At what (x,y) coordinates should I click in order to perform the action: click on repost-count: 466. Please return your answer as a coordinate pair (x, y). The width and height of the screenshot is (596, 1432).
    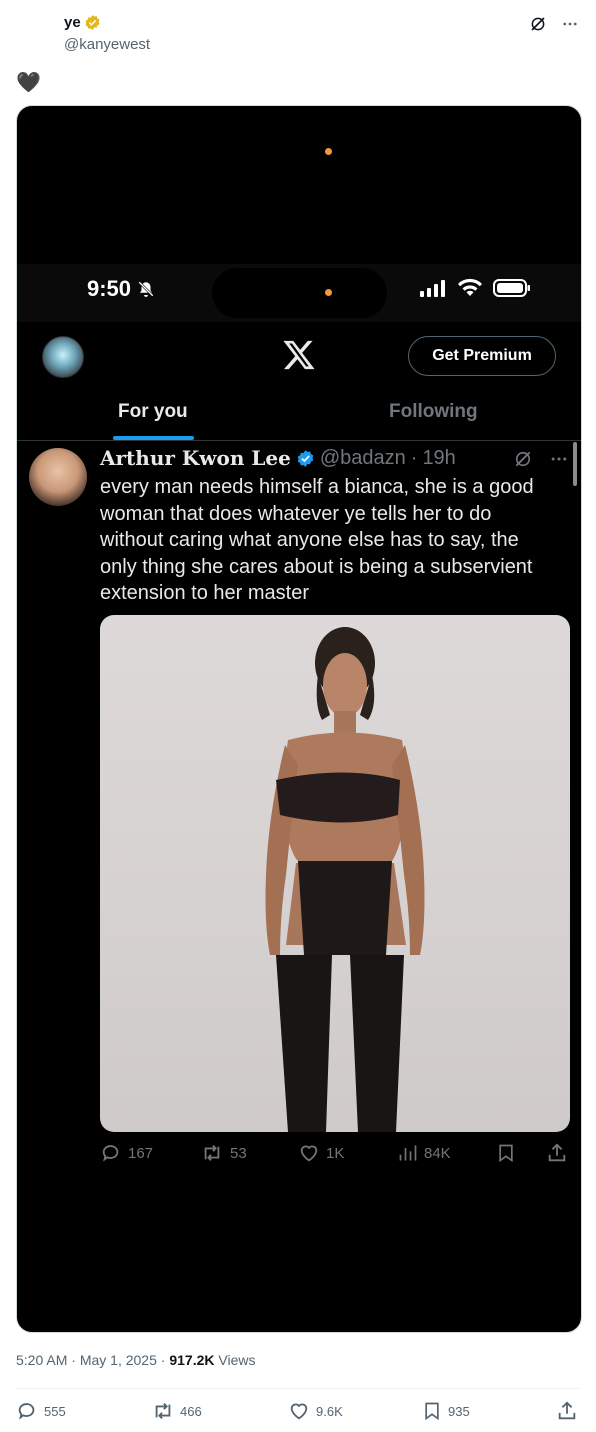
    Looking at the image, I should click on (191, 1411).